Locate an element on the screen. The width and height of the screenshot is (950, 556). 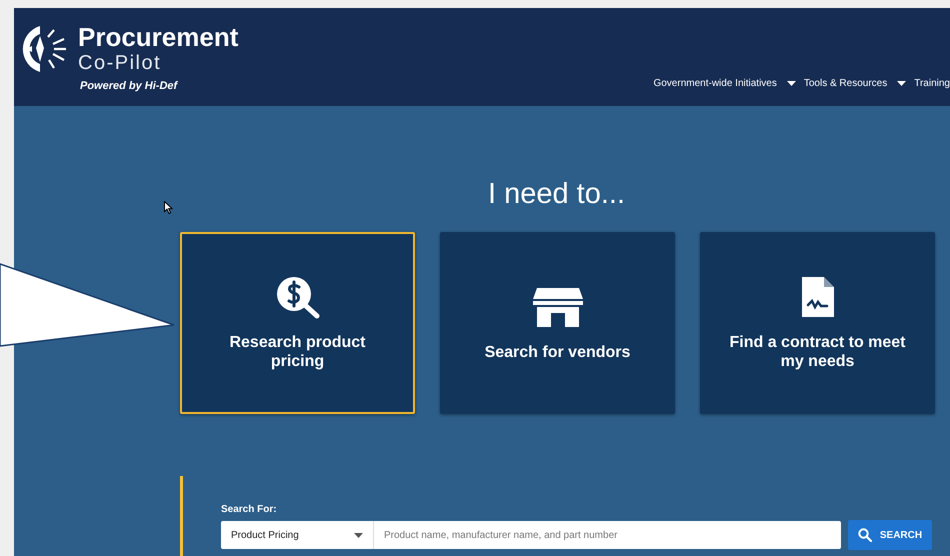
search-type-select: Product Pricing is located at coordinates (297, 535).